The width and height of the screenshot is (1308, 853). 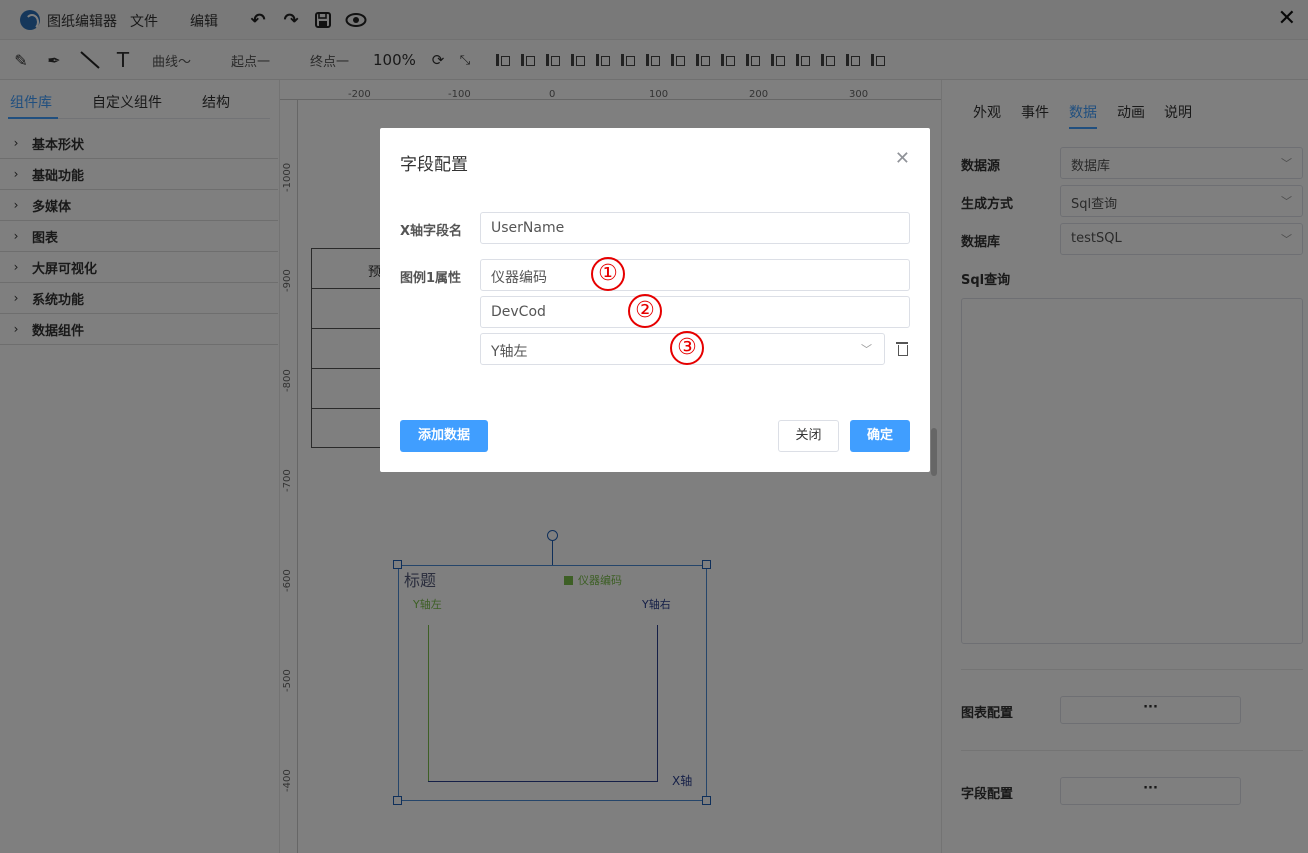 What do you see at coordinates (687, 348) in the screenshot?
I see `annotation-marker: ③` at bounding box center [687, 348].